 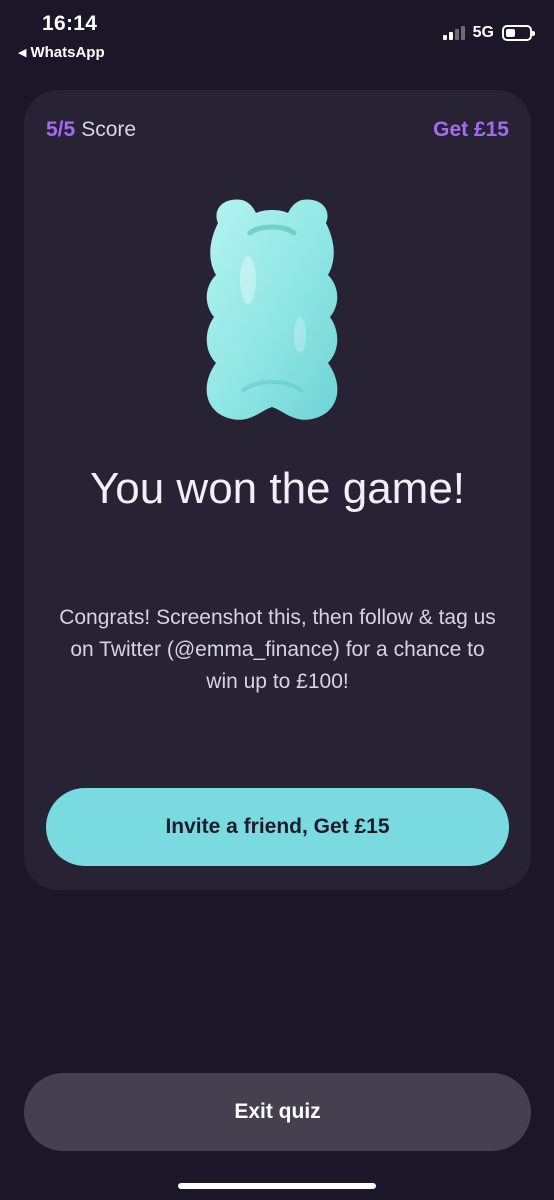 I want to click on status-bar: 16:14 ◀ WhatsApp 5G, so click(x=277, y=35).